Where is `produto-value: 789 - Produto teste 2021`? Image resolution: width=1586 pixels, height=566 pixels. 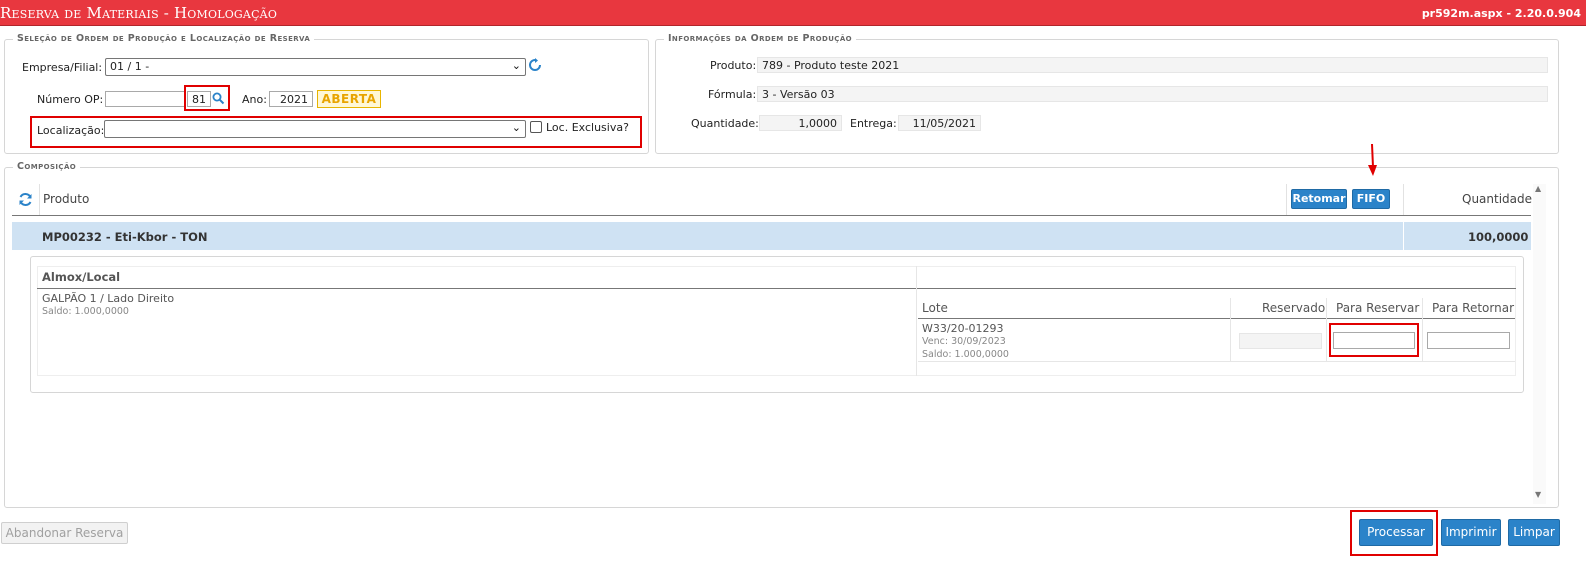 produto-value: 789 - Produto teste 2021 is located at coordinates (831, 65).